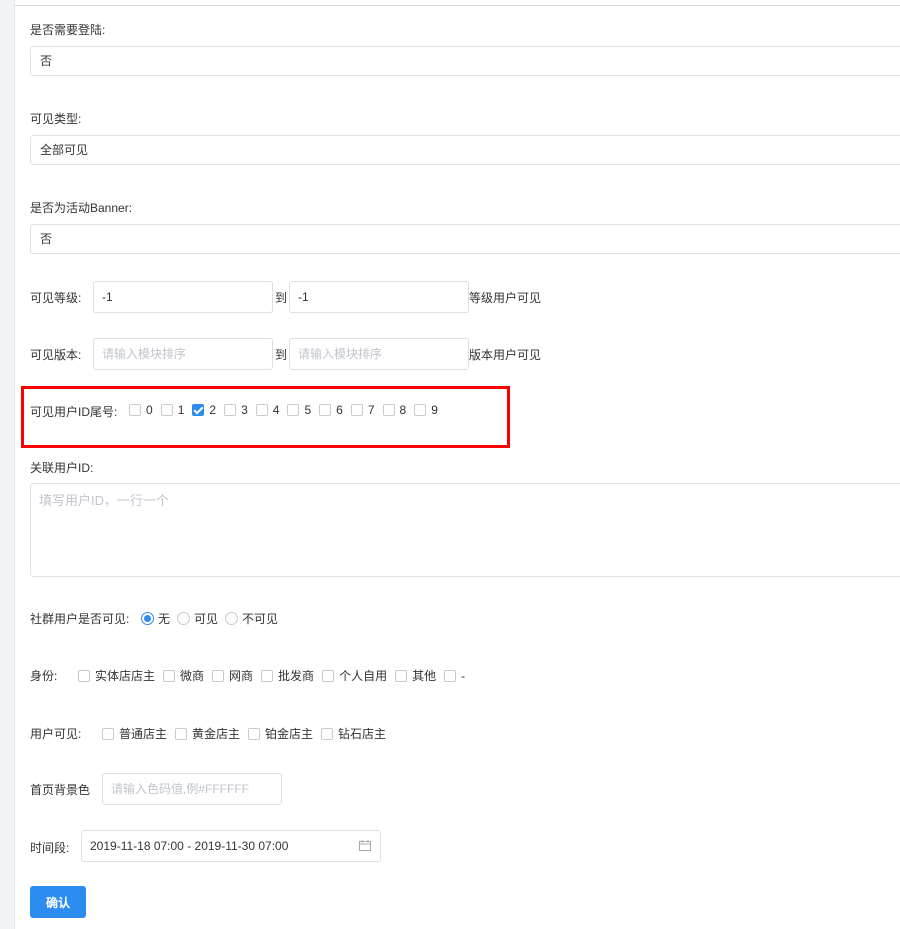 The image size is (900, 929). I want to click on user-visible-option-diamond: 钻石店主, so click(353, 733).